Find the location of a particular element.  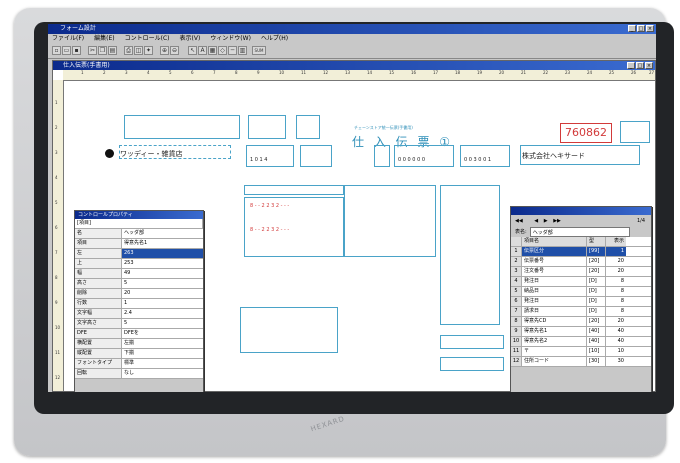

list-item: 6 発注日 [D] 8 is located at coordinates (581, 302).